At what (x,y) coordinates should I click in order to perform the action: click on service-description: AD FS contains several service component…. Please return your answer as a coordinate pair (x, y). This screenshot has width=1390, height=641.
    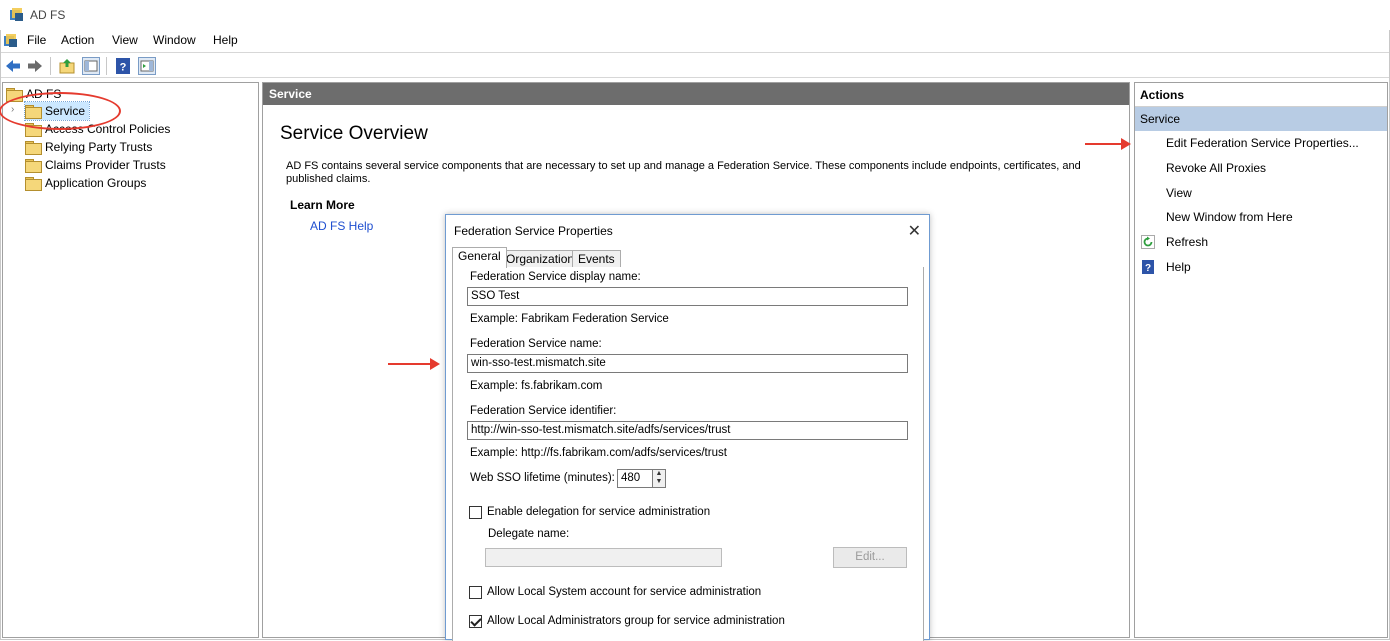
    Looking at the image, I should click on (683, 172).